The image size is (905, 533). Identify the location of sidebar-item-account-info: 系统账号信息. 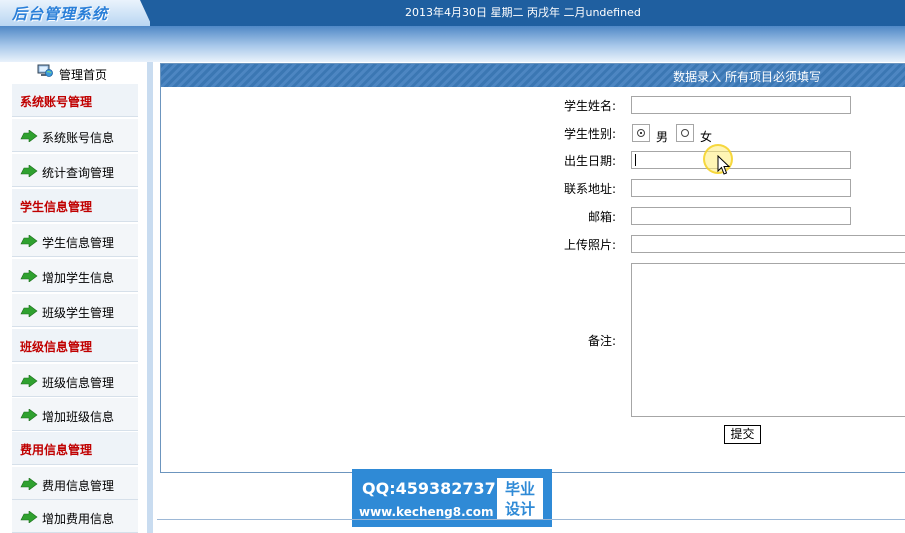
(75, 135).